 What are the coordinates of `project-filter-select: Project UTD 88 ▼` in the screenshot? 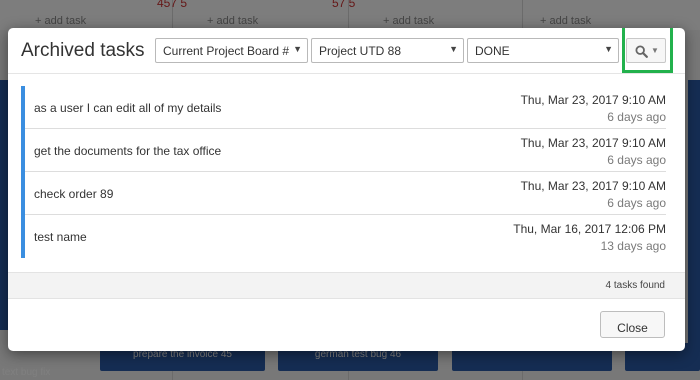 It's located at (387, 50).